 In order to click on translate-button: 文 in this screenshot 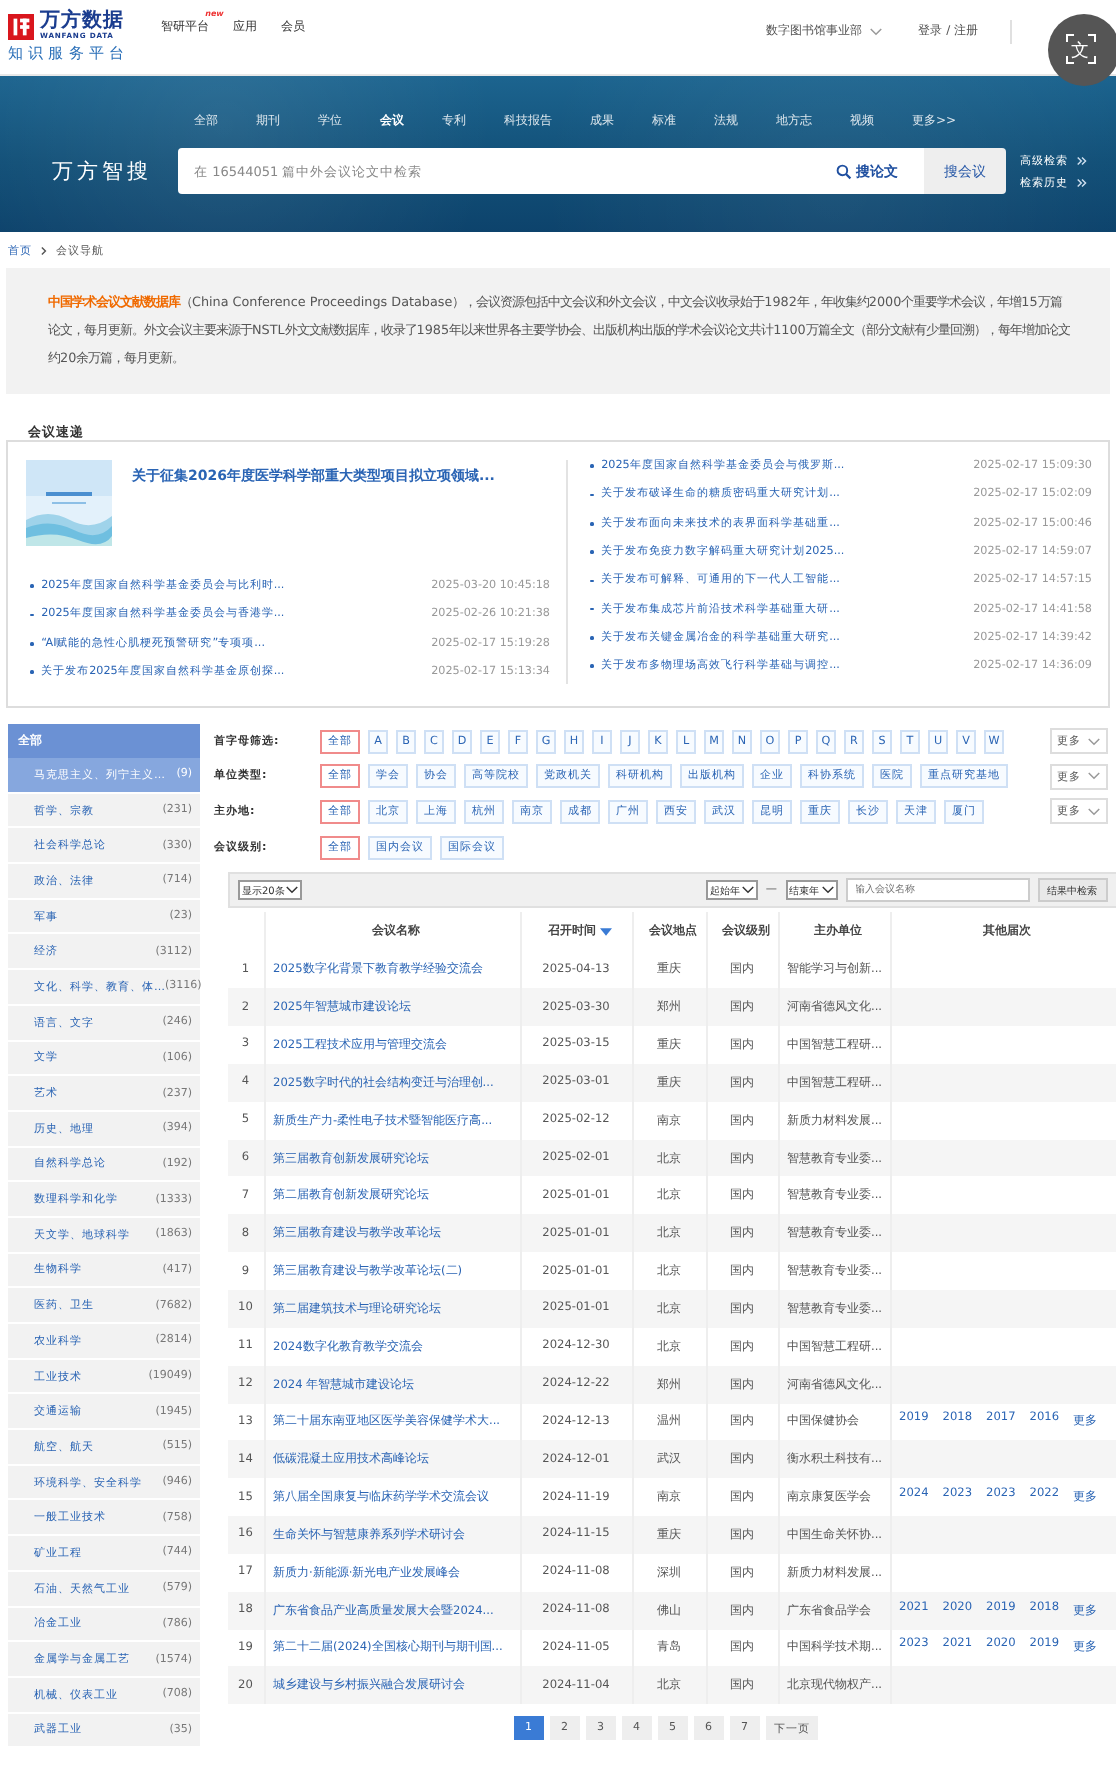, I will do `click(1082, 50)`.